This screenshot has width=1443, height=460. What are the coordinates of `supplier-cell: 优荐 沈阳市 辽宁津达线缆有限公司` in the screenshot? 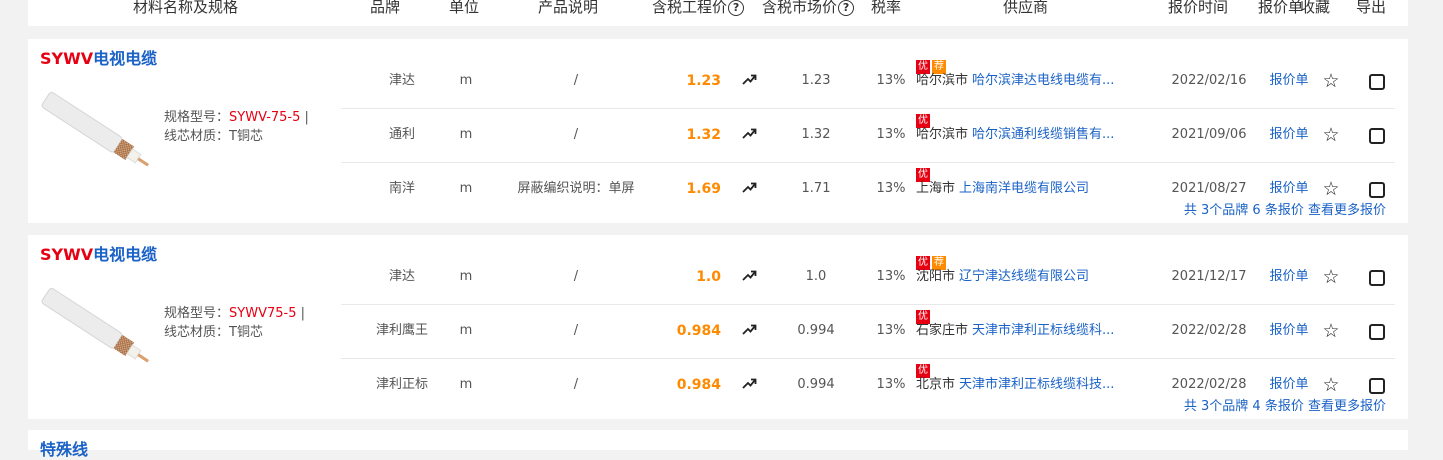 It's located at (1031, 277).